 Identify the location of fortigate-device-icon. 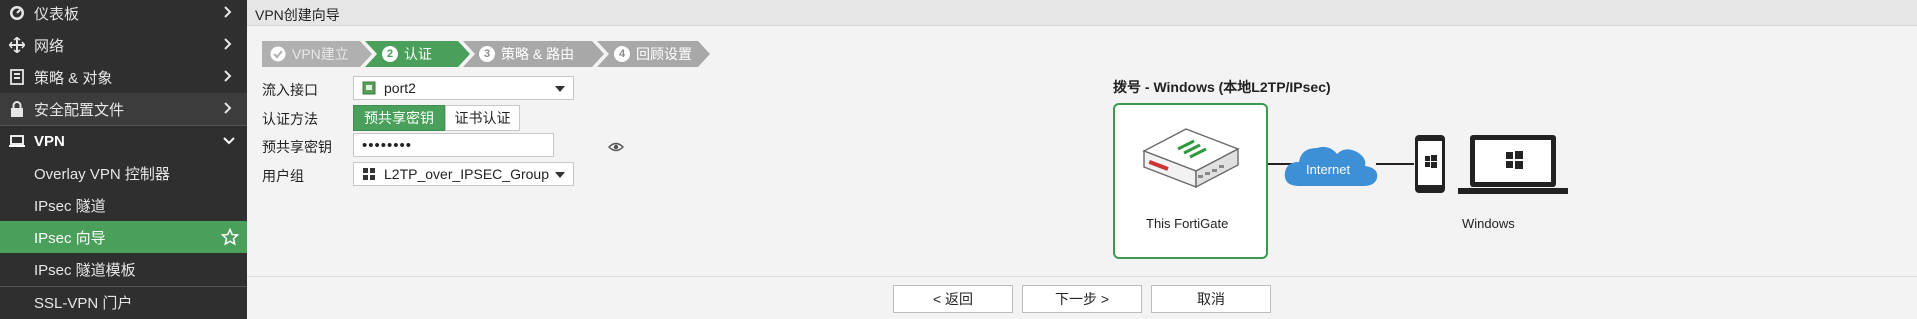
(1191, 158).